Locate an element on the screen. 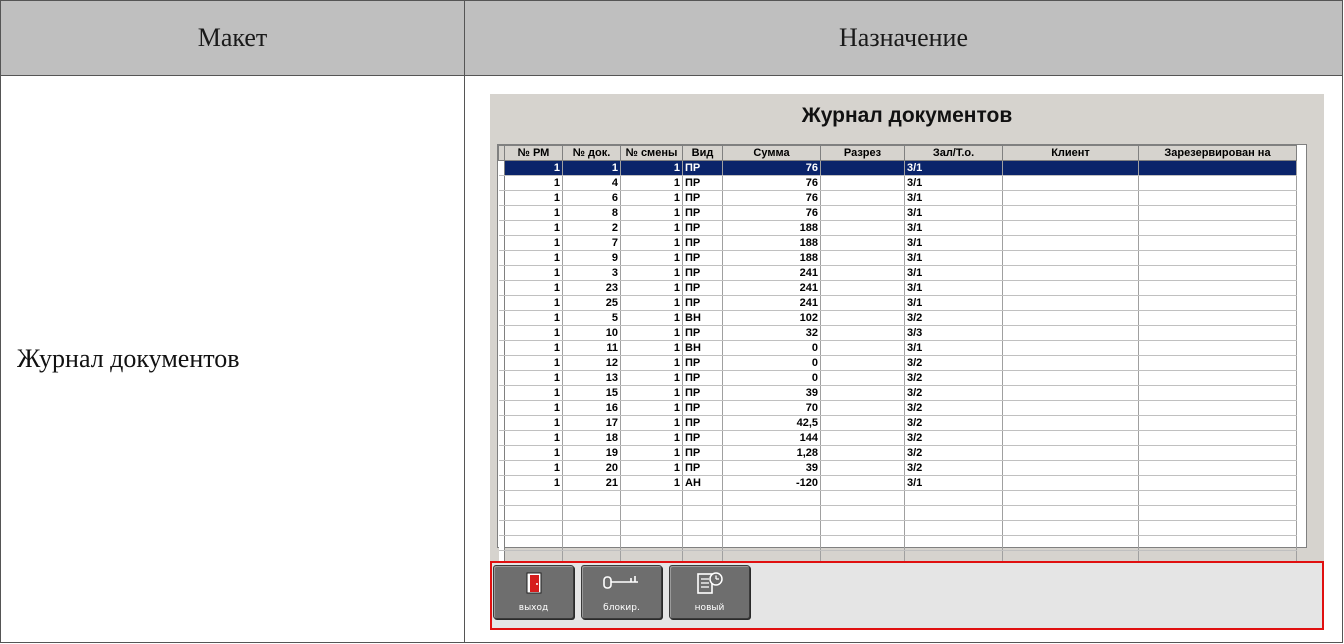 This screenshot has width=1344, height=644. table-cell: 10 is located at coordinates (591, 333).